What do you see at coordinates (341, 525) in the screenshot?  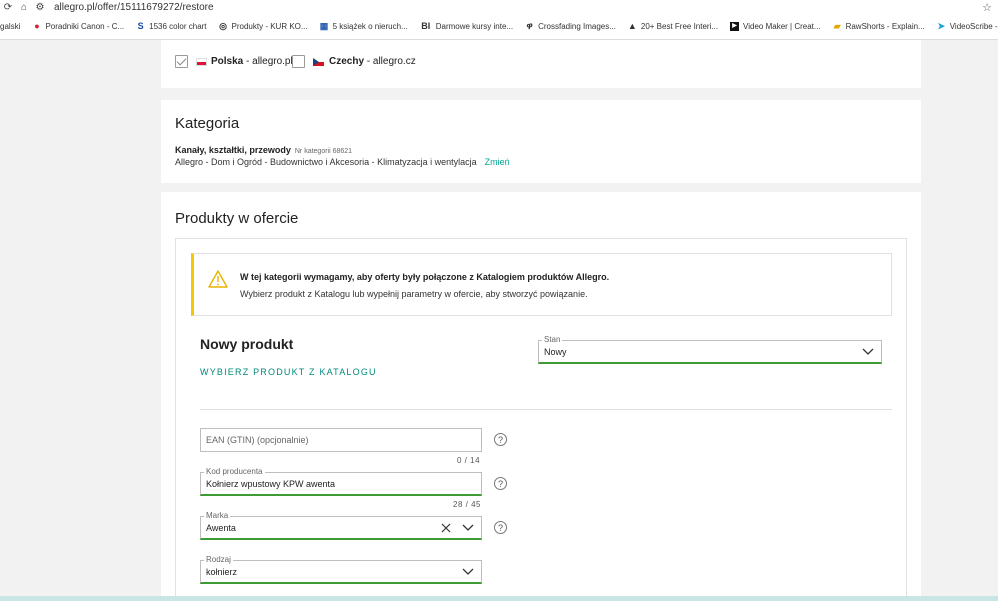 I see `brand-select: Marka Awenta` at bounding box center [341, 525].